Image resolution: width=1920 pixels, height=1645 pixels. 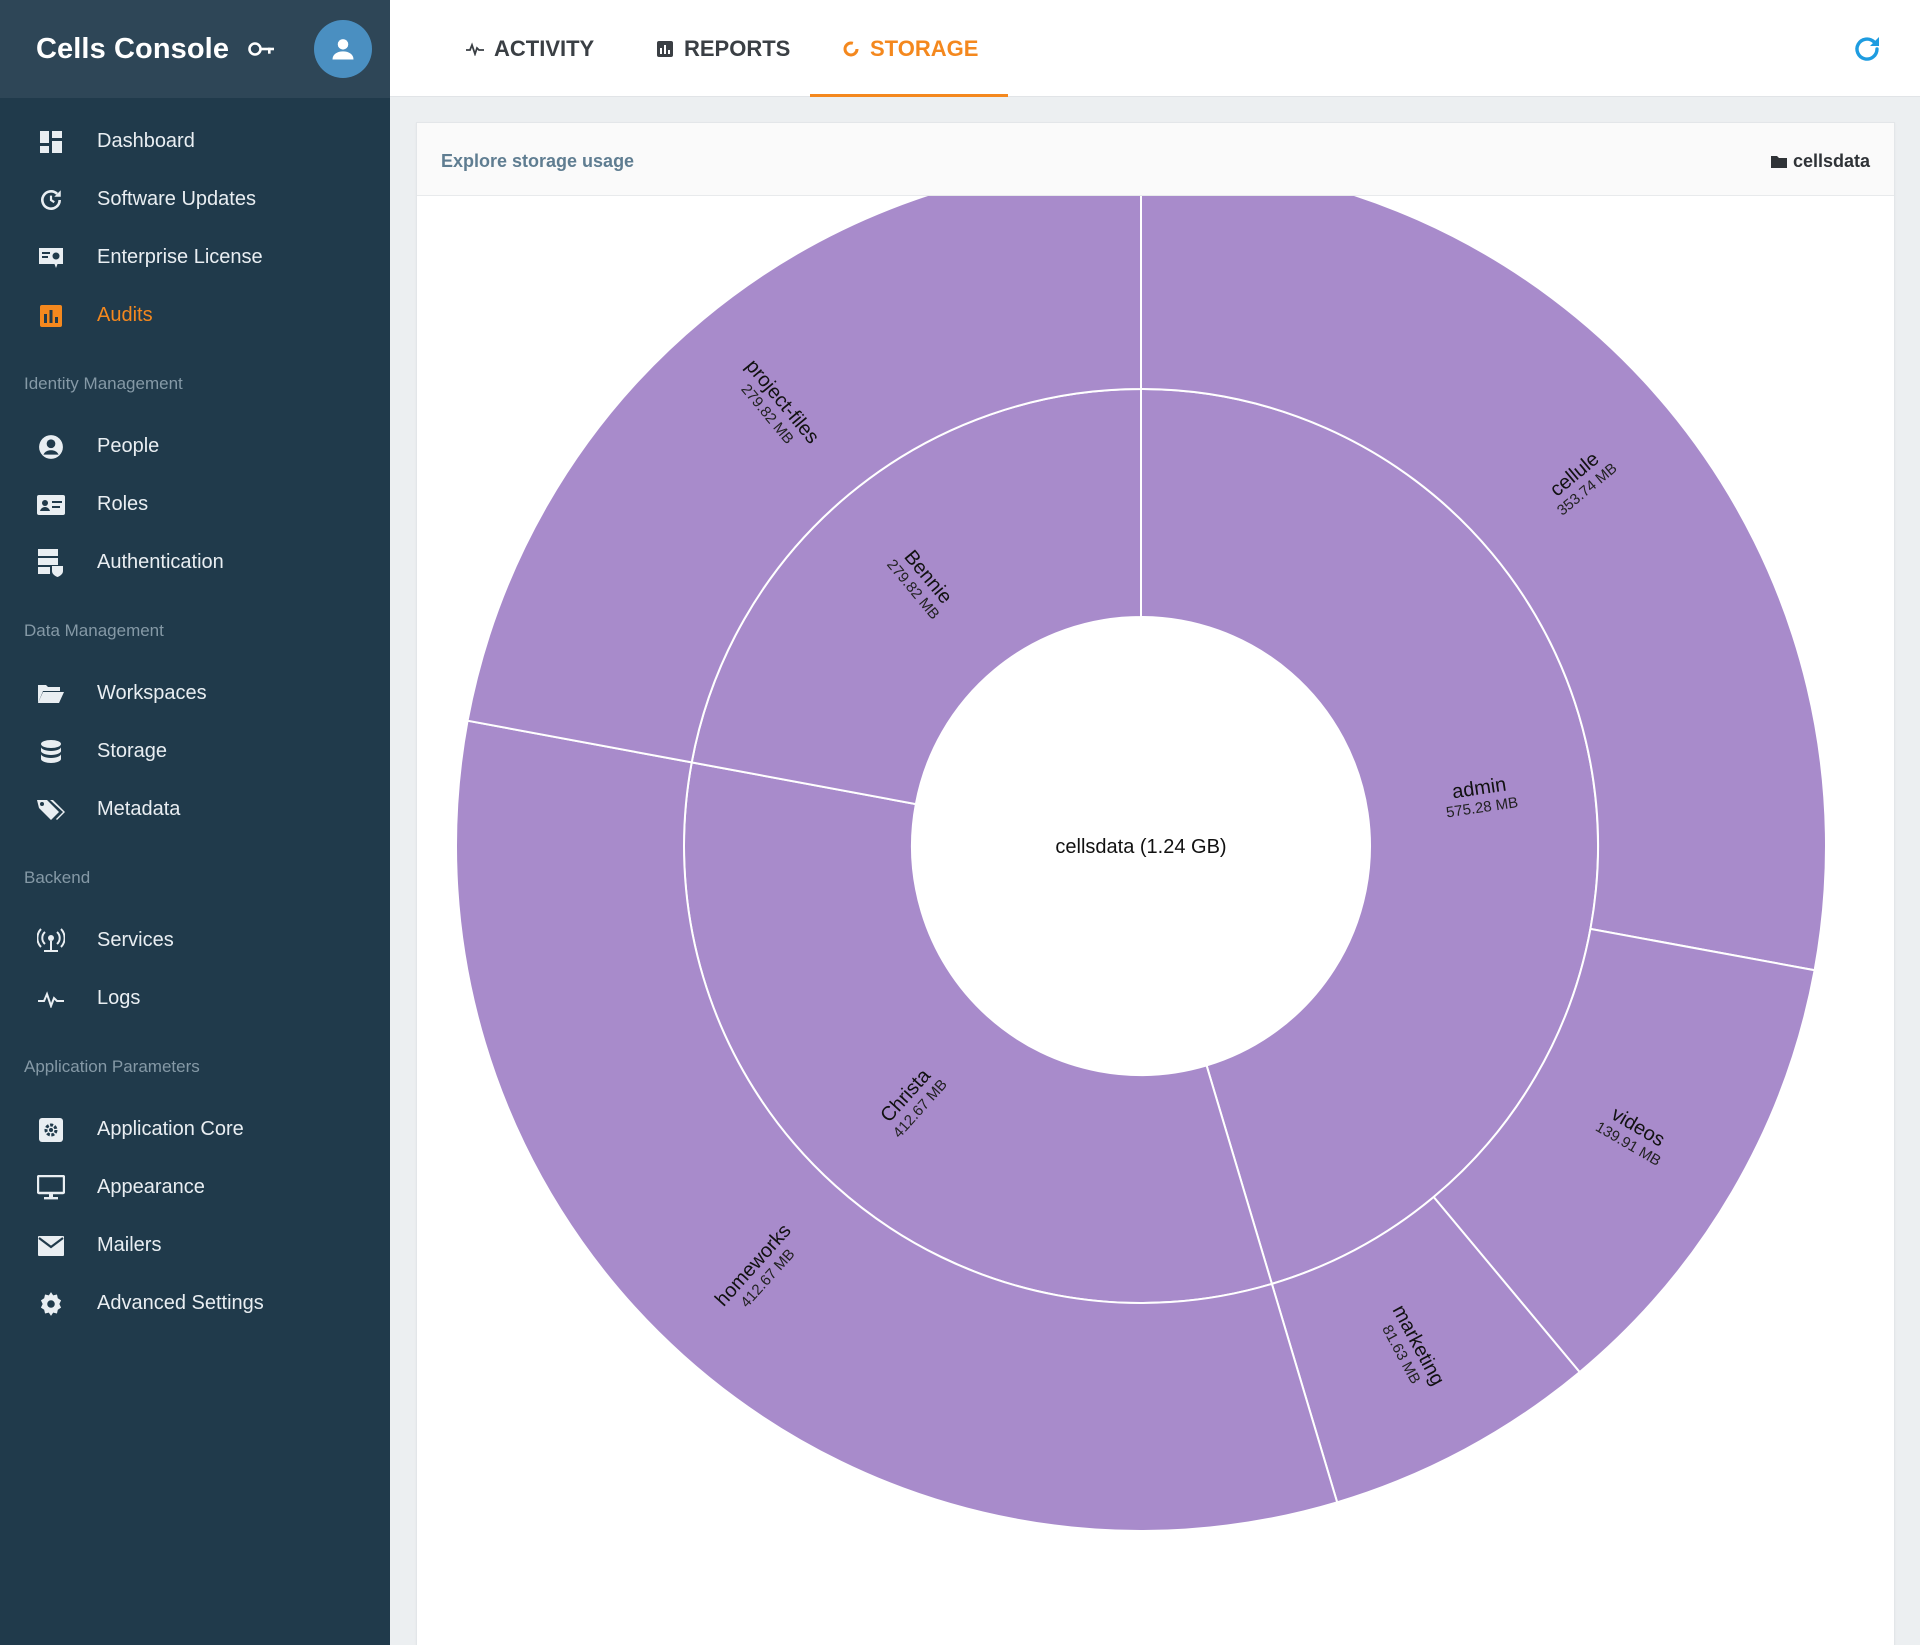 What do you see at coordinates (51, 316) in the screenshot?
I see `chart-bar-icon` at bounding box center [51, 316].